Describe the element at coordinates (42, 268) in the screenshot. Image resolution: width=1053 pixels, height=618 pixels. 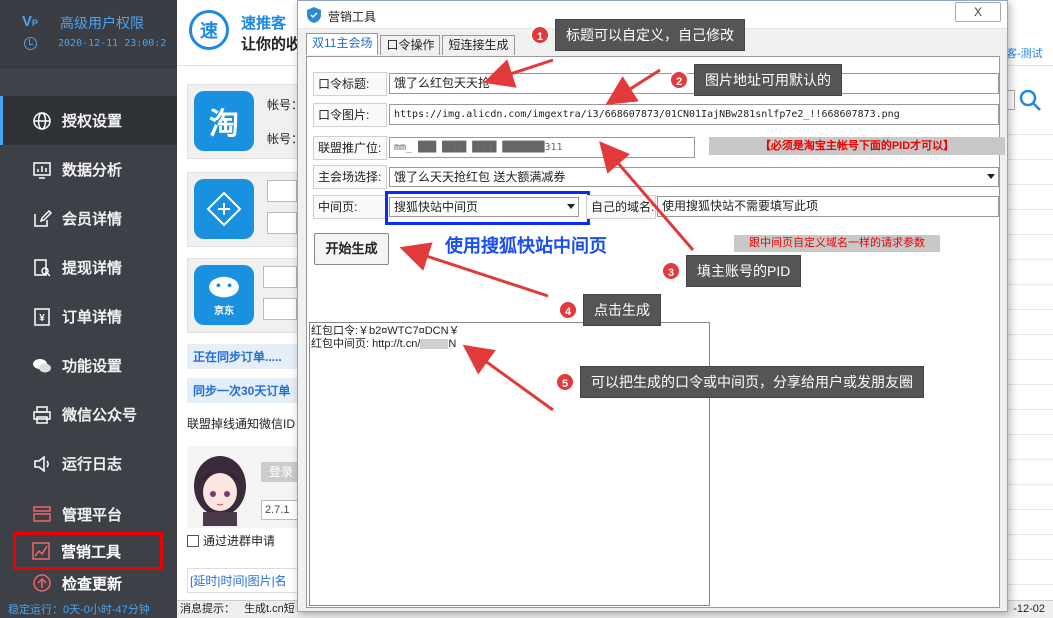
I see `search-doc-icon` at that location.